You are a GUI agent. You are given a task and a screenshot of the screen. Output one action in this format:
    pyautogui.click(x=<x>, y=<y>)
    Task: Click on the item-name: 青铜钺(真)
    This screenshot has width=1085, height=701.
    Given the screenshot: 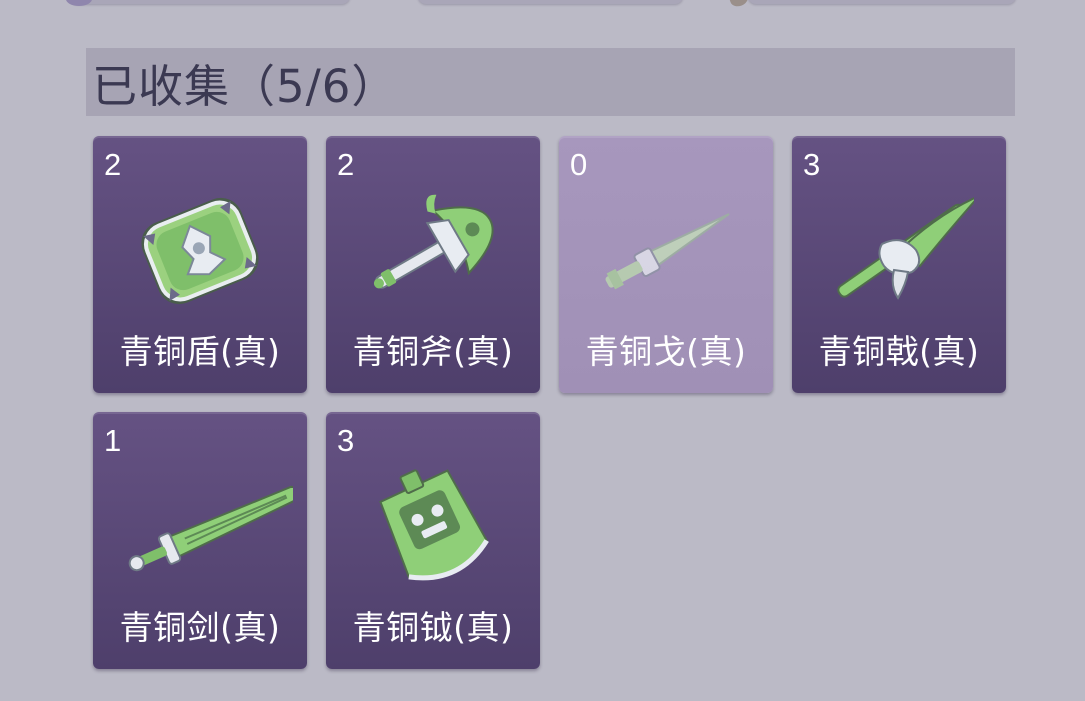 What is the action you would take?
    pyautogui.click(x=433, y=627)
    